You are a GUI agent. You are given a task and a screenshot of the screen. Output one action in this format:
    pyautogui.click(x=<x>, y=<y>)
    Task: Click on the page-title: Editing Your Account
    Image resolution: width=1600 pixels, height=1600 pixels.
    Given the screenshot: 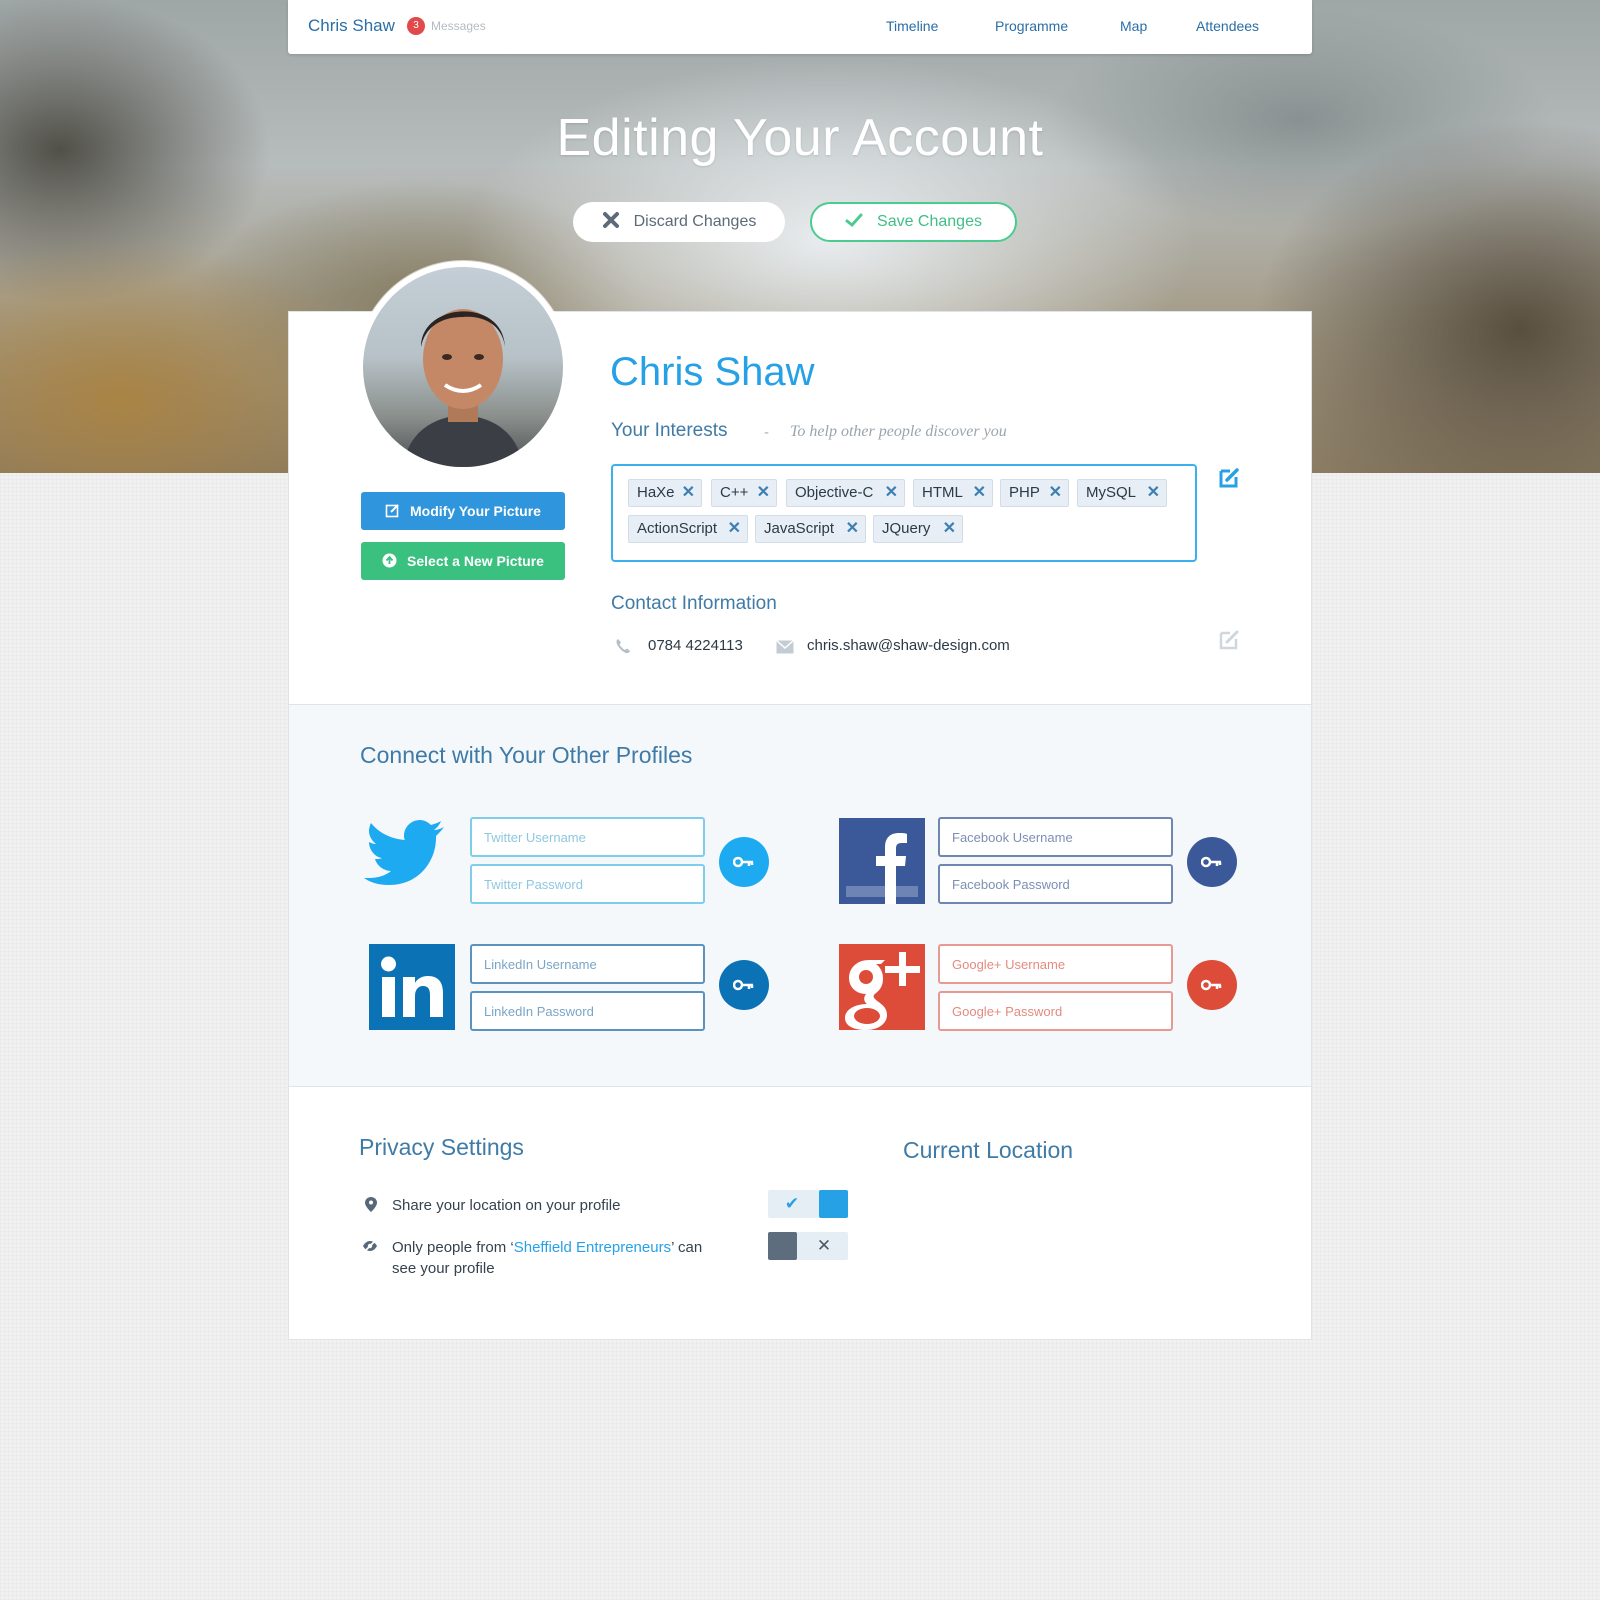 What is the action you would take?
    pyautogui.click(x=800, y=138)
    